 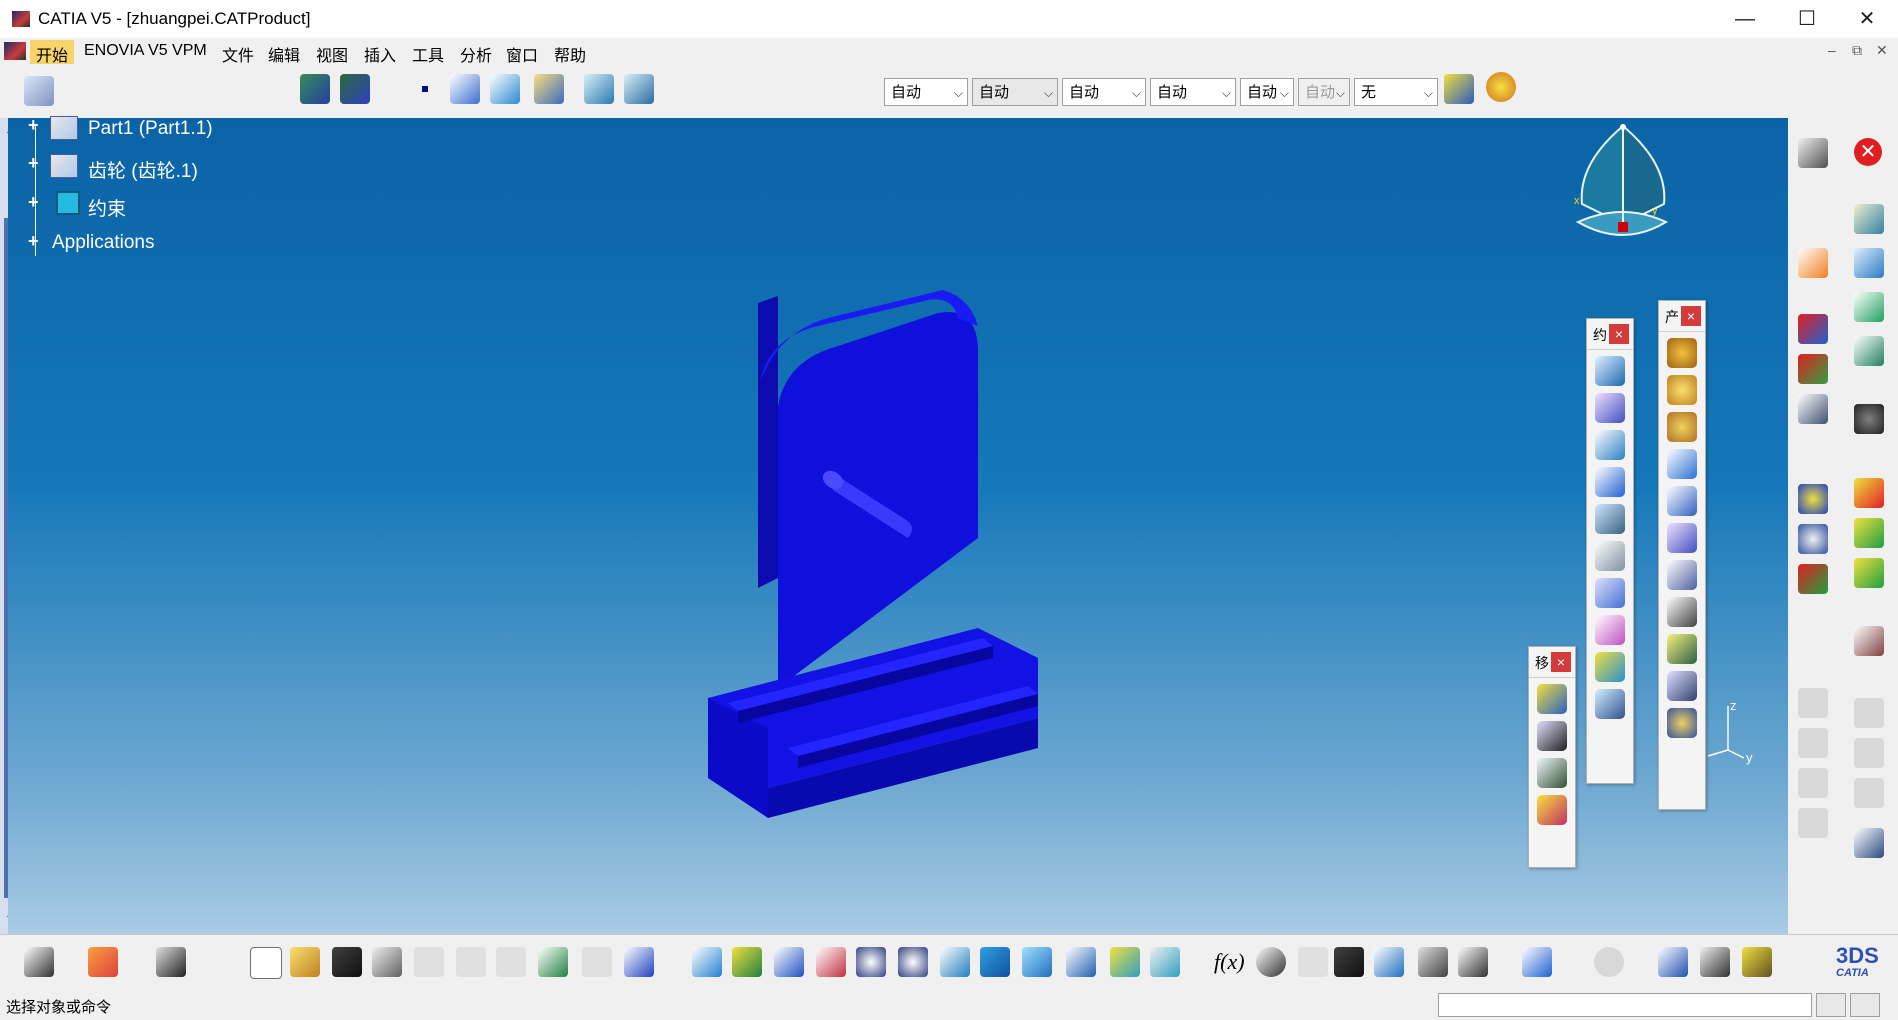 I want to click on tree-expand-icon, so click(x=1869, y=307).